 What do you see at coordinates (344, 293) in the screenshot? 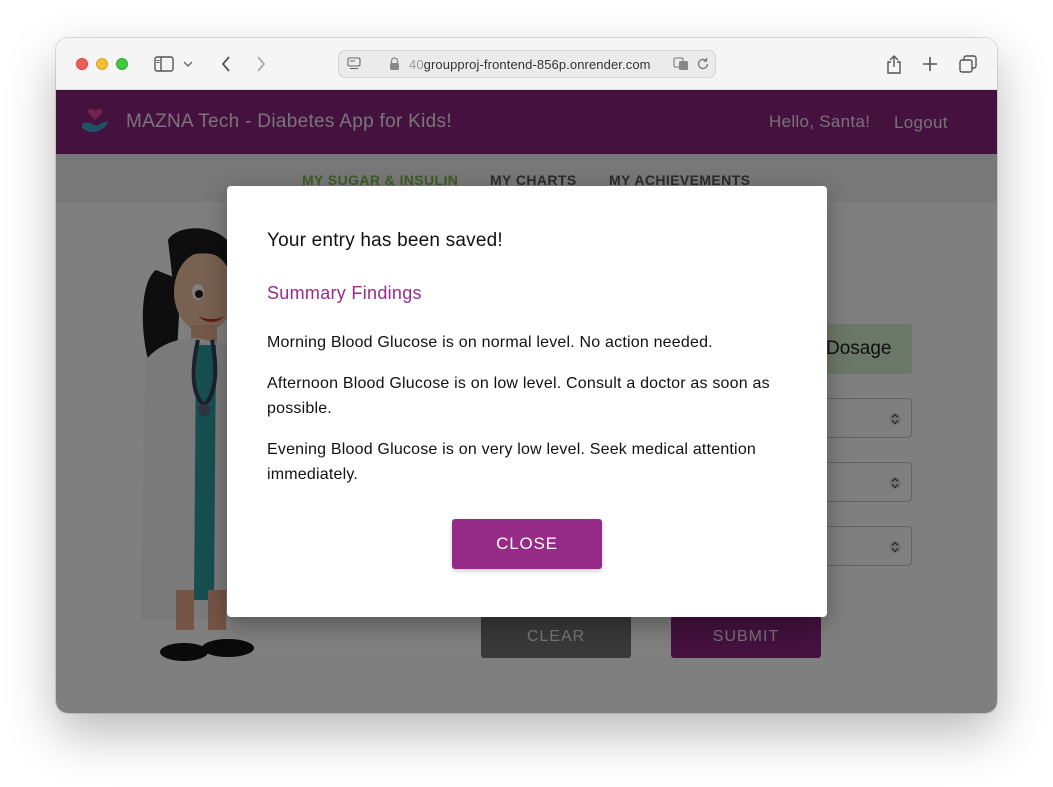
I see `summary-heading: Summary Findings` at bounding box center [344, 293].